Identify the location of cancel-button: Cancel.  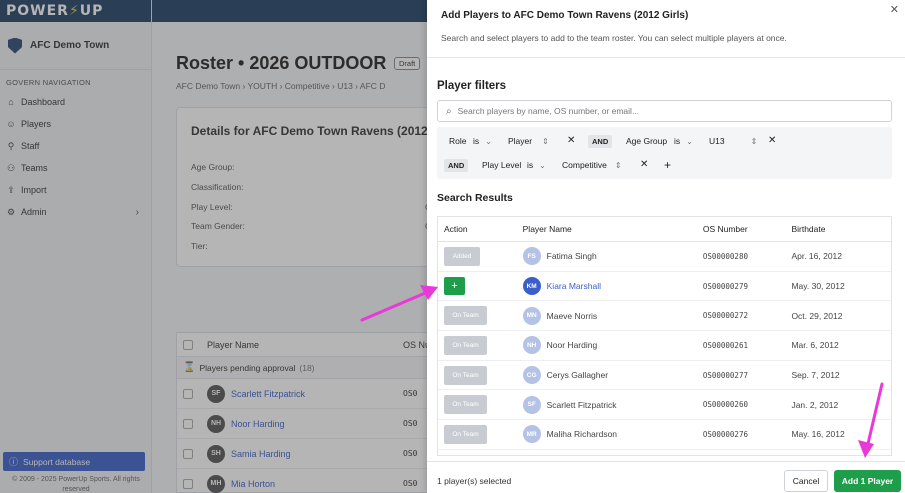
(806, 481).